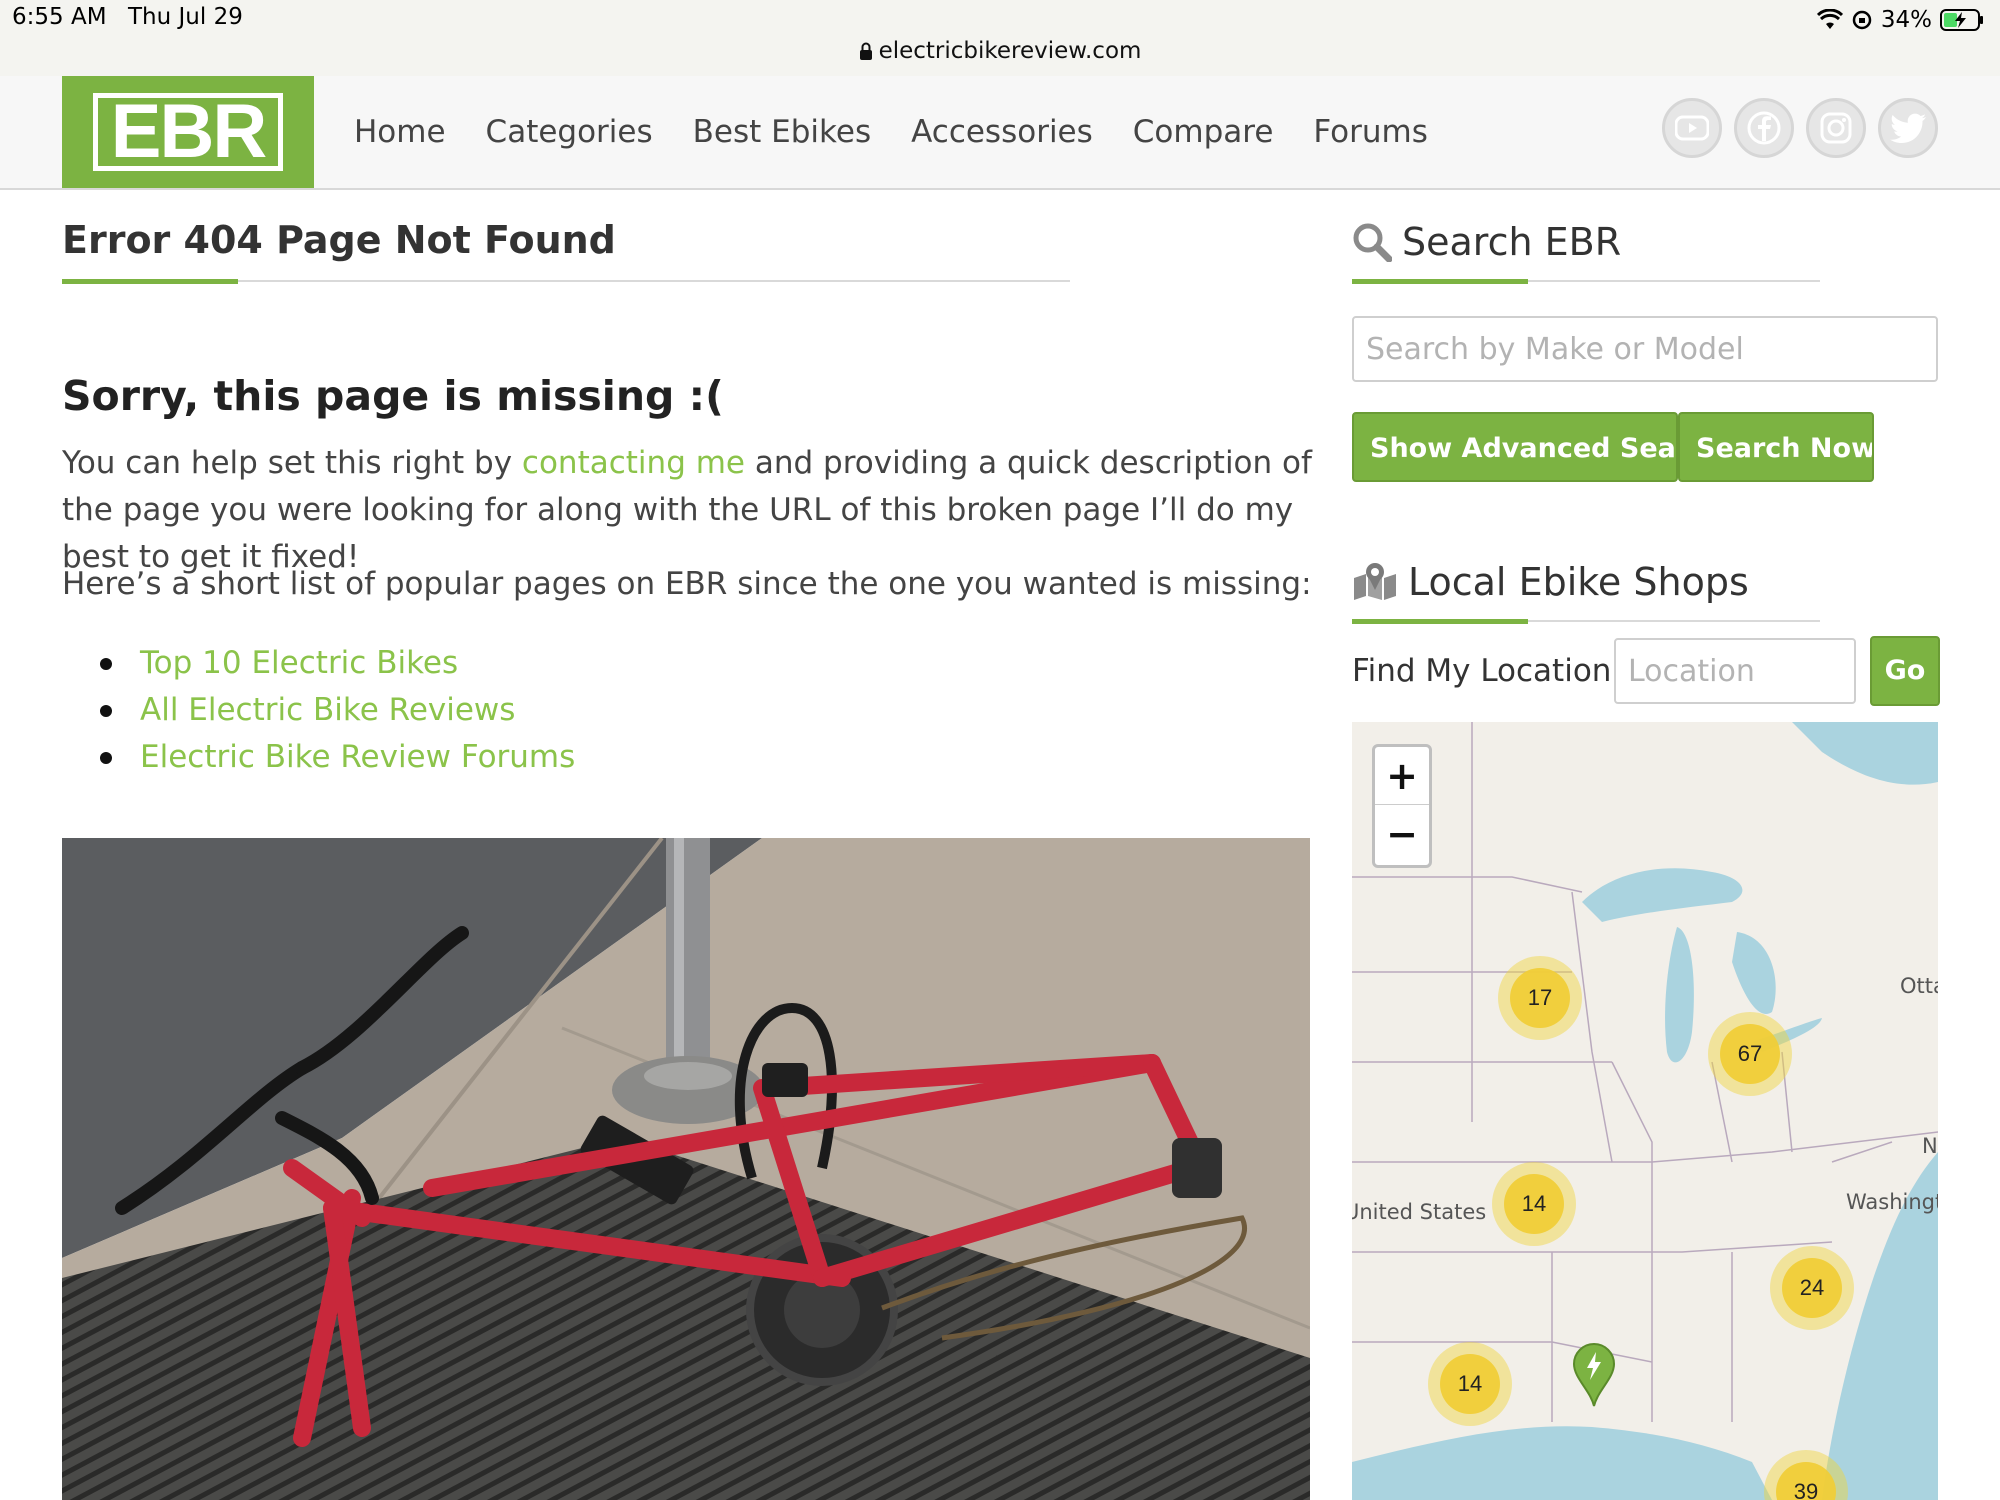  I want to click on list-item: All Electric Bike Reviews, so click(337, 710).